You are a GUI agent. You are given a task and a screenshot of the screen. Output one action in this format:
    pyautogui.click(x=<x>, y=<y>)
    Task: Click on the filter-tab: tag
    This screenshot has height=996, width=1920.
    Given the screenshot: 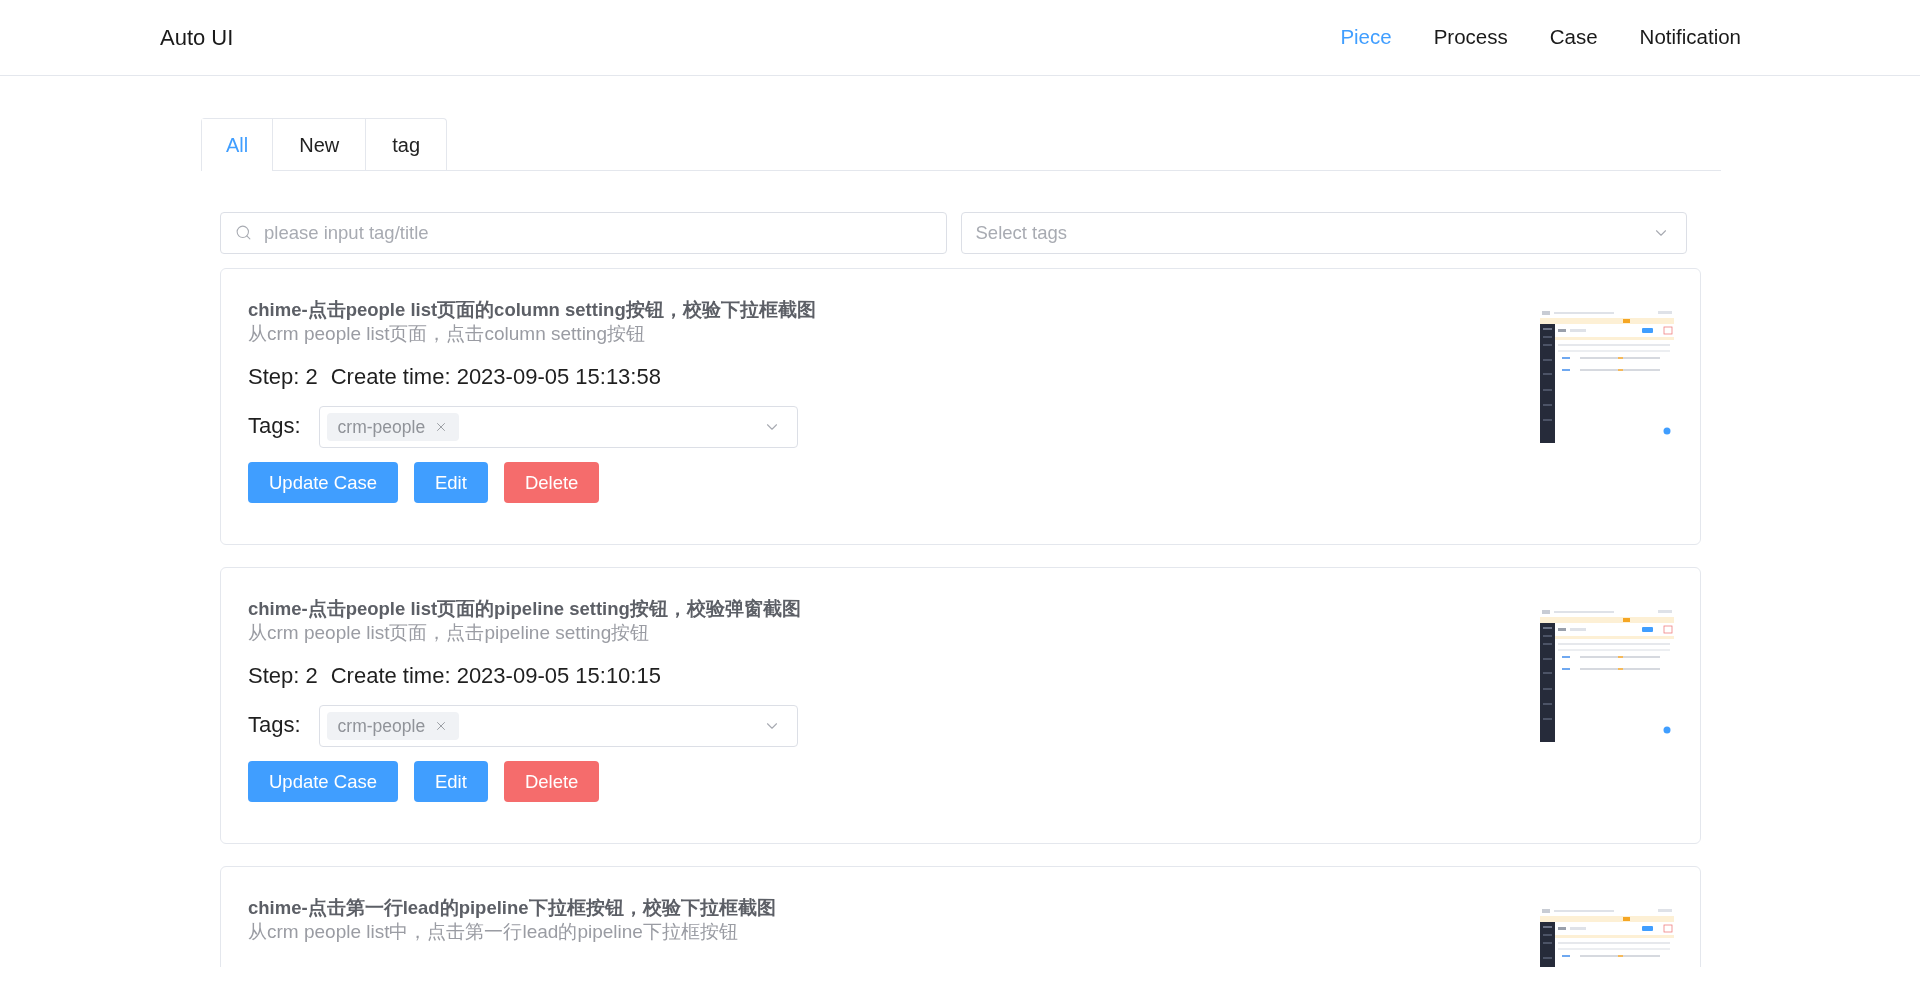 What is the action you would take?
    pyautogui.click(x=406, y=145)
    